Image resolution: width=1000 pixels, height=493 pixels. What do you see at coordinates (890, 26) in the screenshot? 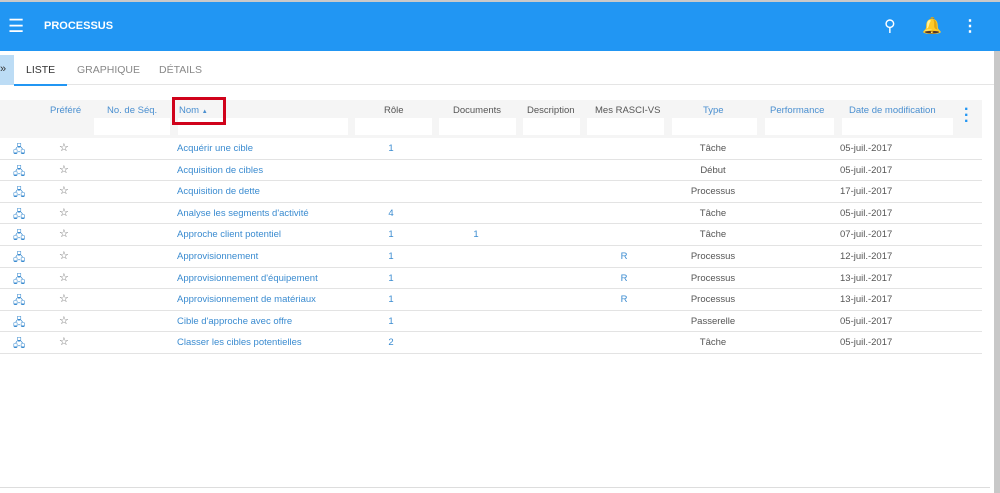
I see `search-icon: ⚲` at bounding box center [890, 26].